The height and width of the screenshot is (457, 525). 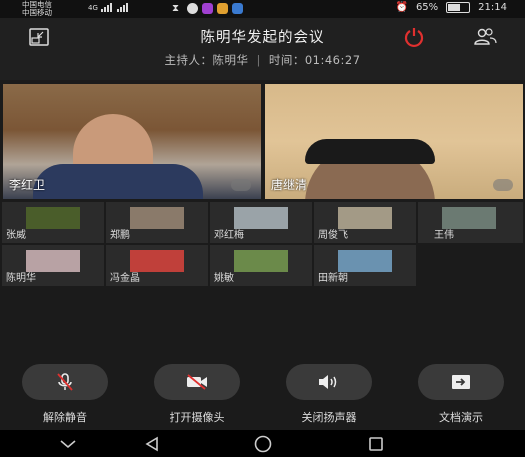 I want to click on chevron-down-icon, so click(x=68, y=444).